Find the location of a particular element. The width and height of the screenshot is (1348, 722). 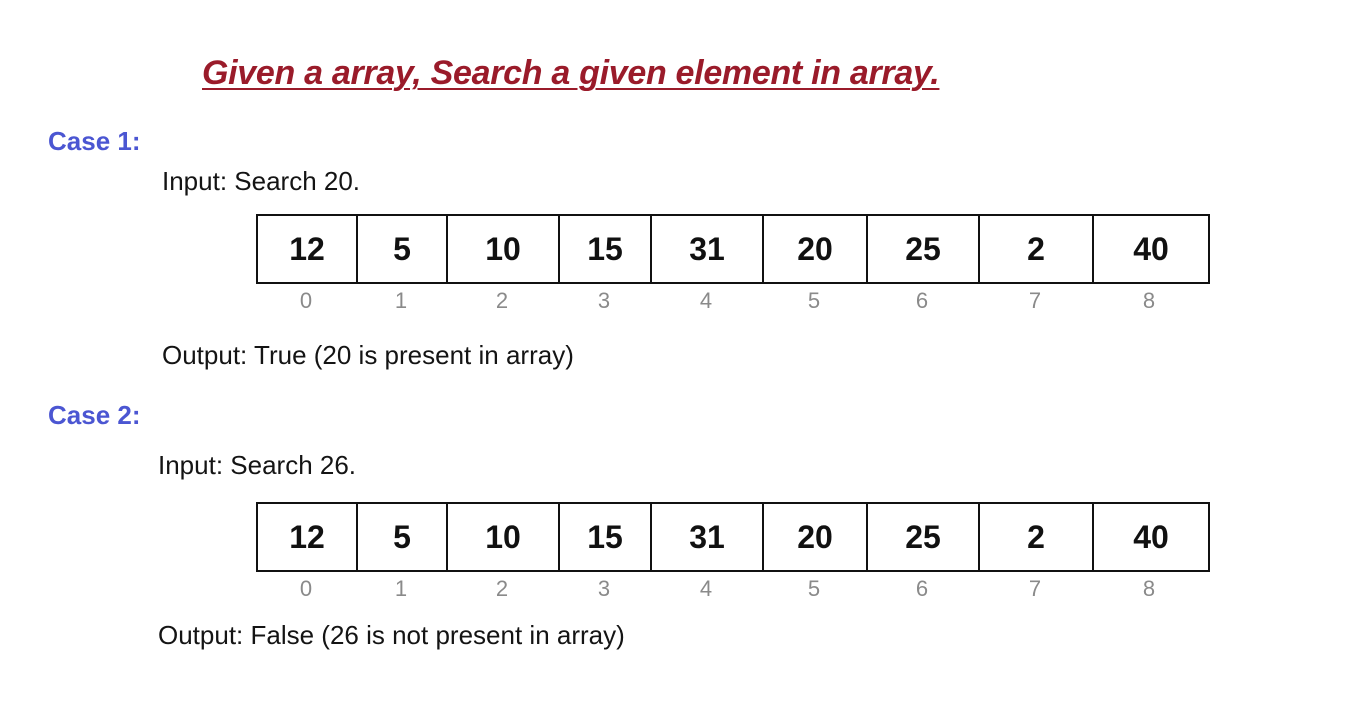

case-1-label: Case 1: is located at coordinates (94, 141).